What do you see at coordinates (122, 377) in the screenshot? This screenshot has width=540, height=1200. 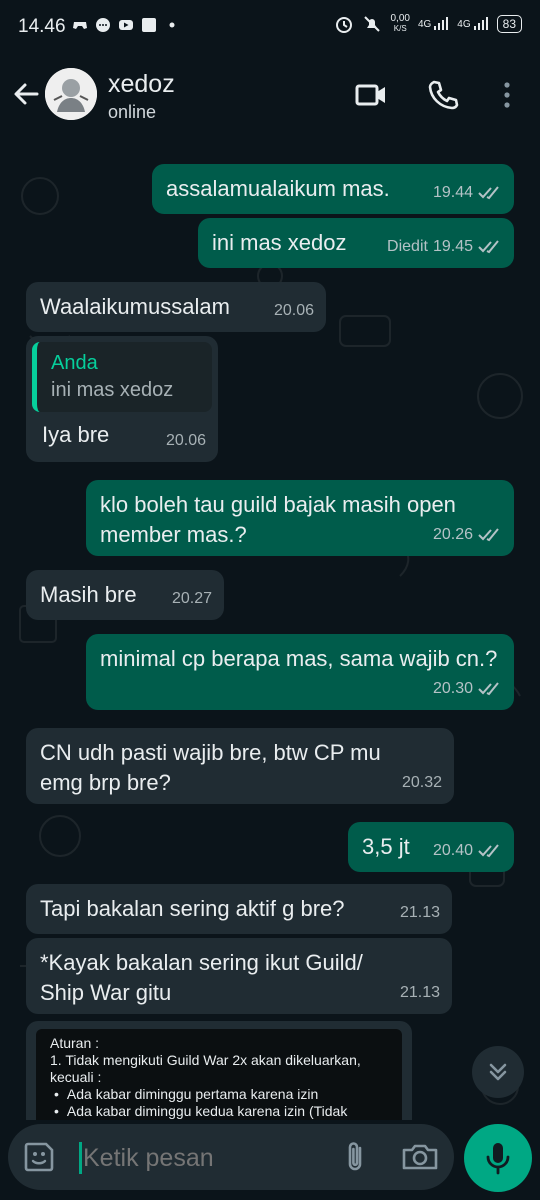 I see `quoted-message: Anda ini mas xedoz` at bounding box center [122, 377].